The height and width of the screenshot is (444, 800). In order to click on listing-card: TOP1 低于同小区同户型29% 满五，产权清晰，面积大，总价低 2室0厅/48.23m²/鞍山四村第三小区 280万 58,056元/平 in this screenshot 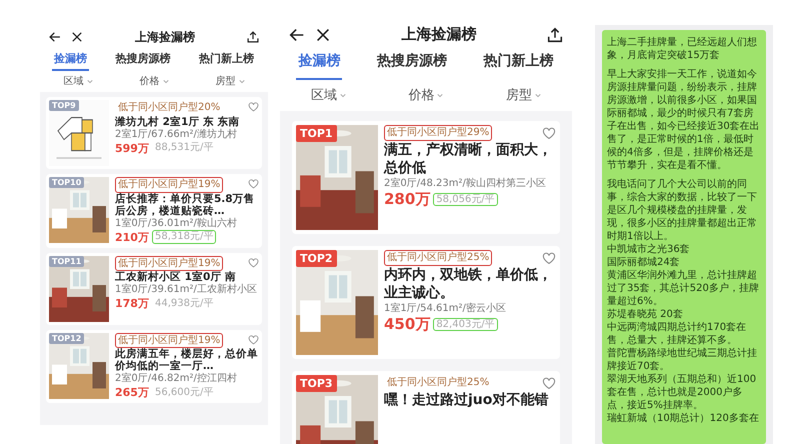, I will do `click(426, 177)`.